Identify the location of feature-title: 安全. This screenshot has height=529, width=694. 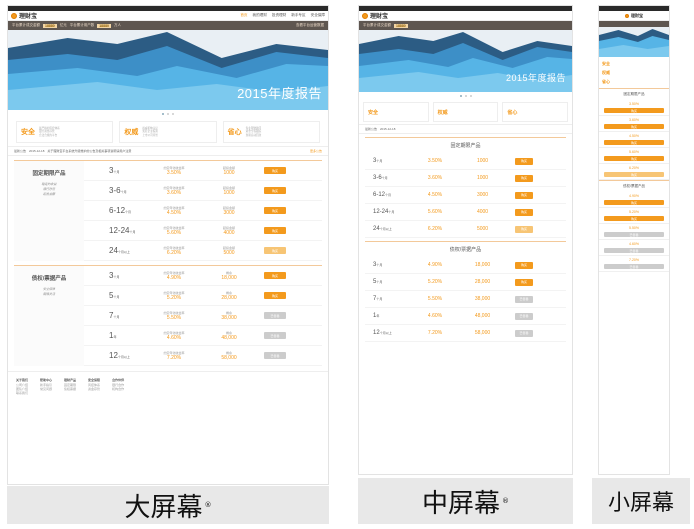
(634, 63).